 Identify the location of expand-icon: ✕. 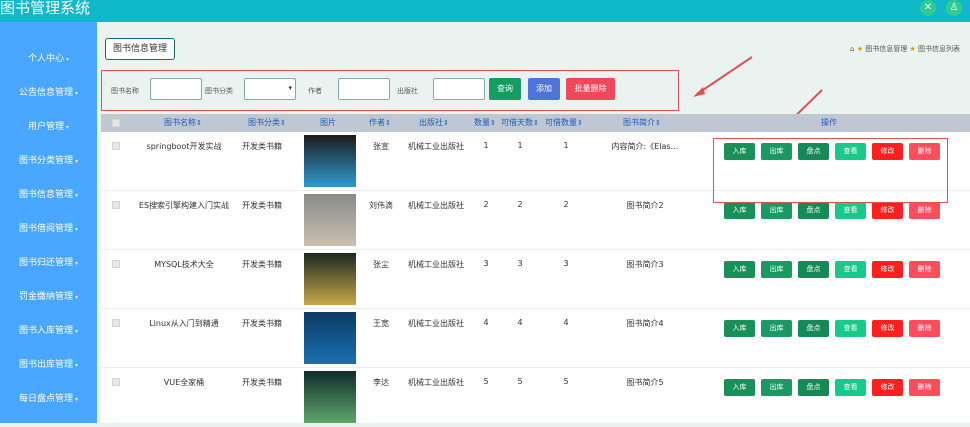
(928, 8).